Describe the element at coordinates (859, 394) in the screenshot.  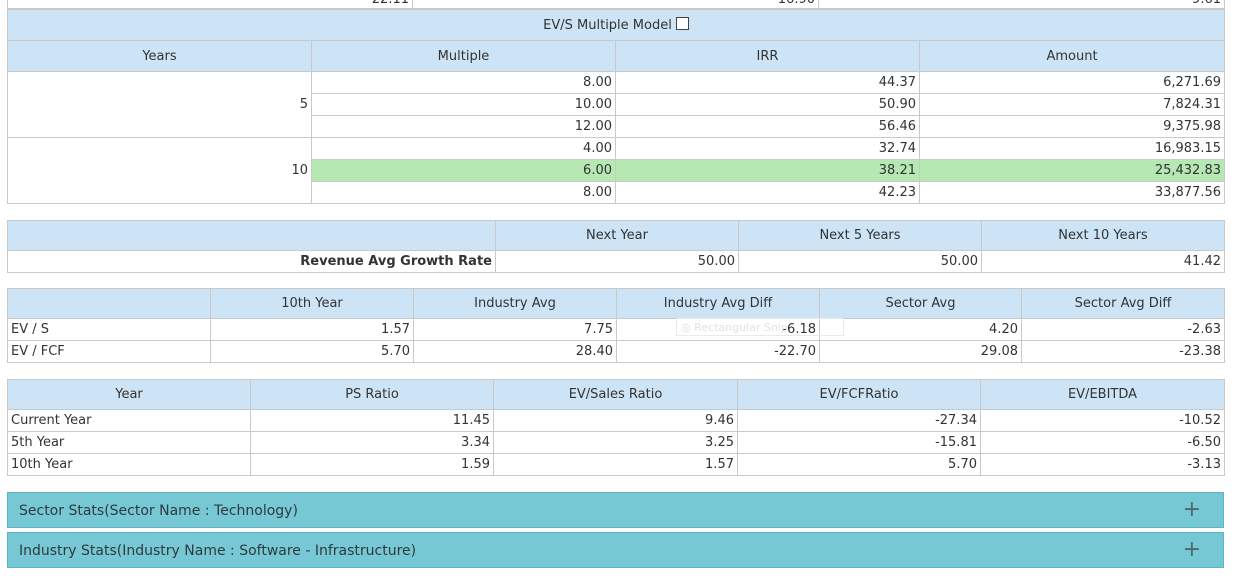
I see `header-ev-fcf-ratio: EV/FCFRatio` at that location.